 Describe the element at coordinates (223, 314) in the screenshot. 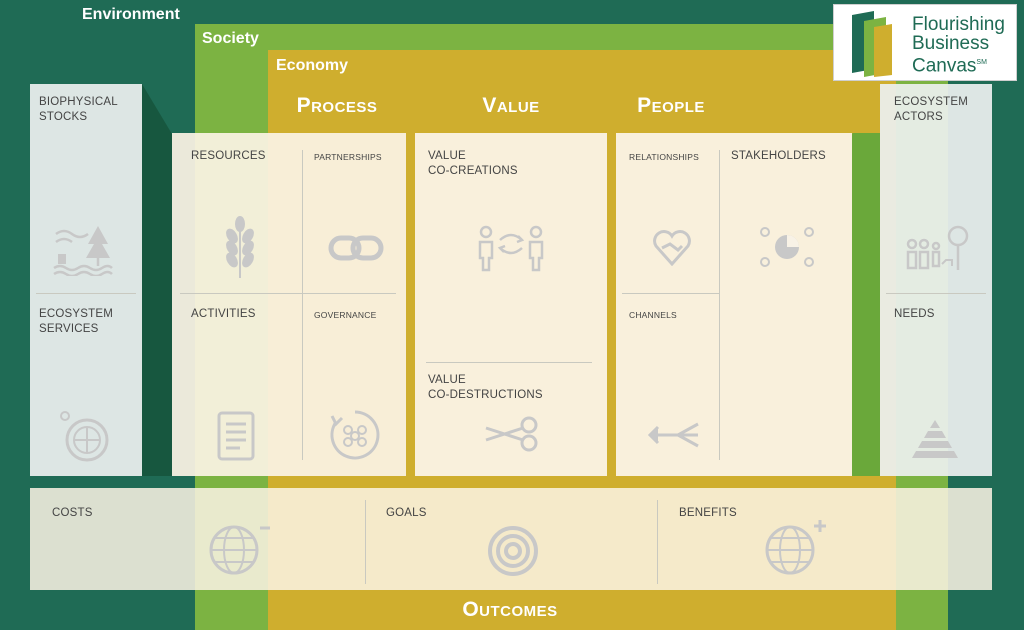

I see `activities-label: ACTIVITIES` at that location.